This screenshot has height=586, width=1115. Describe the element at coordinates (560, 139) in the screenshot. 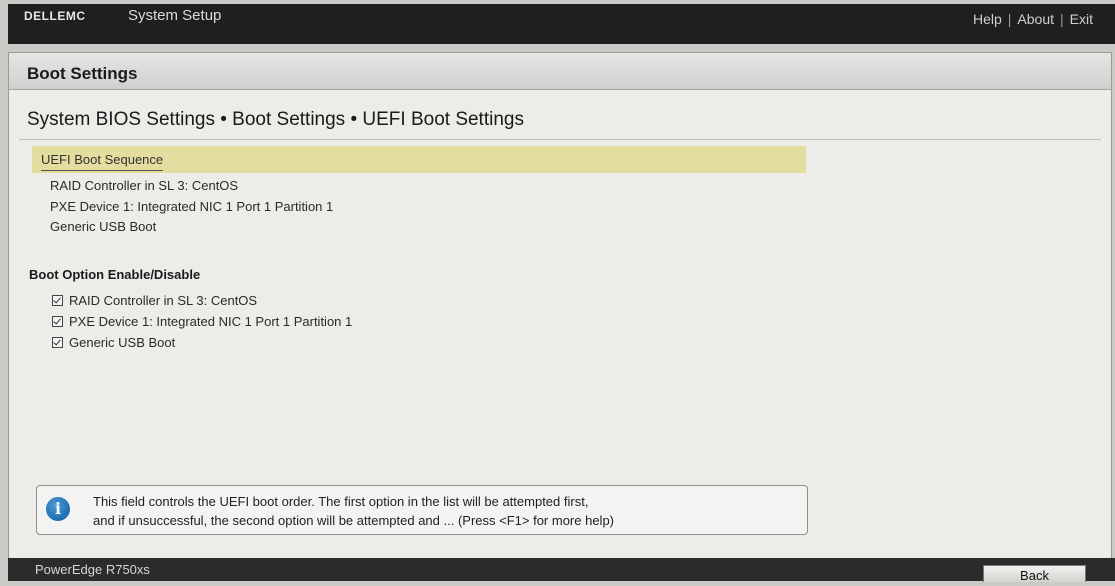

I see `divider` at that location.